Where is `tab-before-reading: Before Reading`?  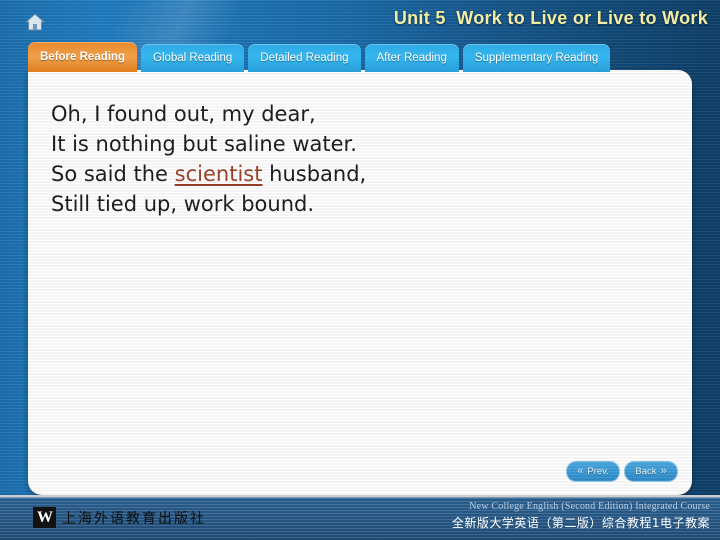
tab-before-reading: Before Reading is located at coordinates (82, 57).